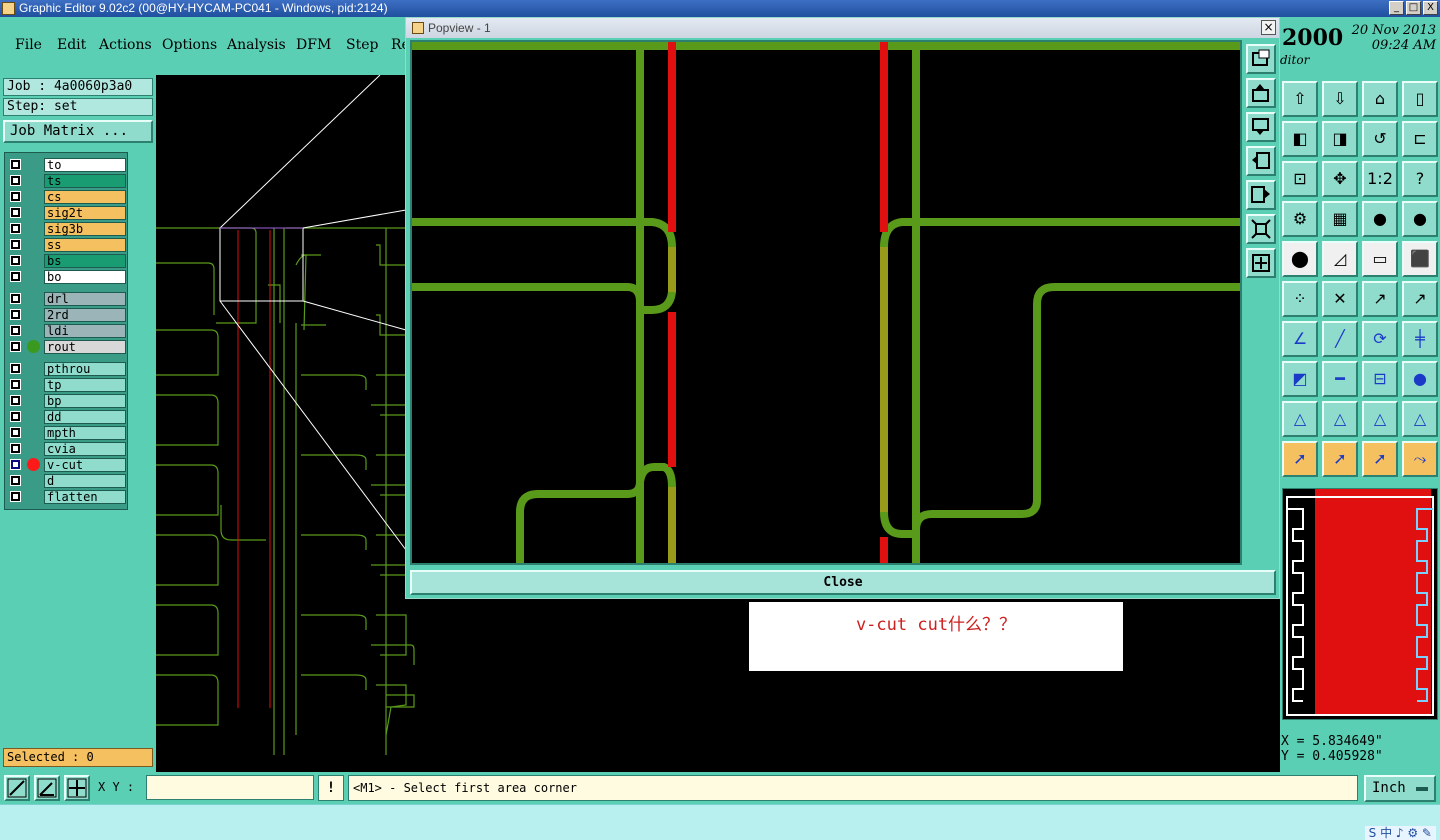 Image resolution: width=1440 pixels, height=840 pixels. What do you see at coordinates (1300, 179) in the screenshot?
I see `tool-fit-icon: ⊡` at bounding box center [1300, 179].